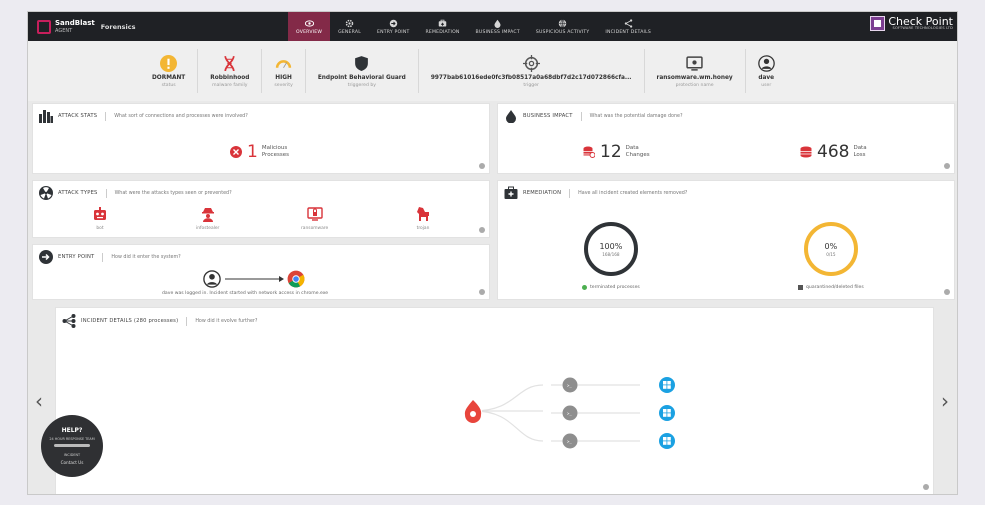  I want to click on attack-type-label: trojan, so click(423, 228).